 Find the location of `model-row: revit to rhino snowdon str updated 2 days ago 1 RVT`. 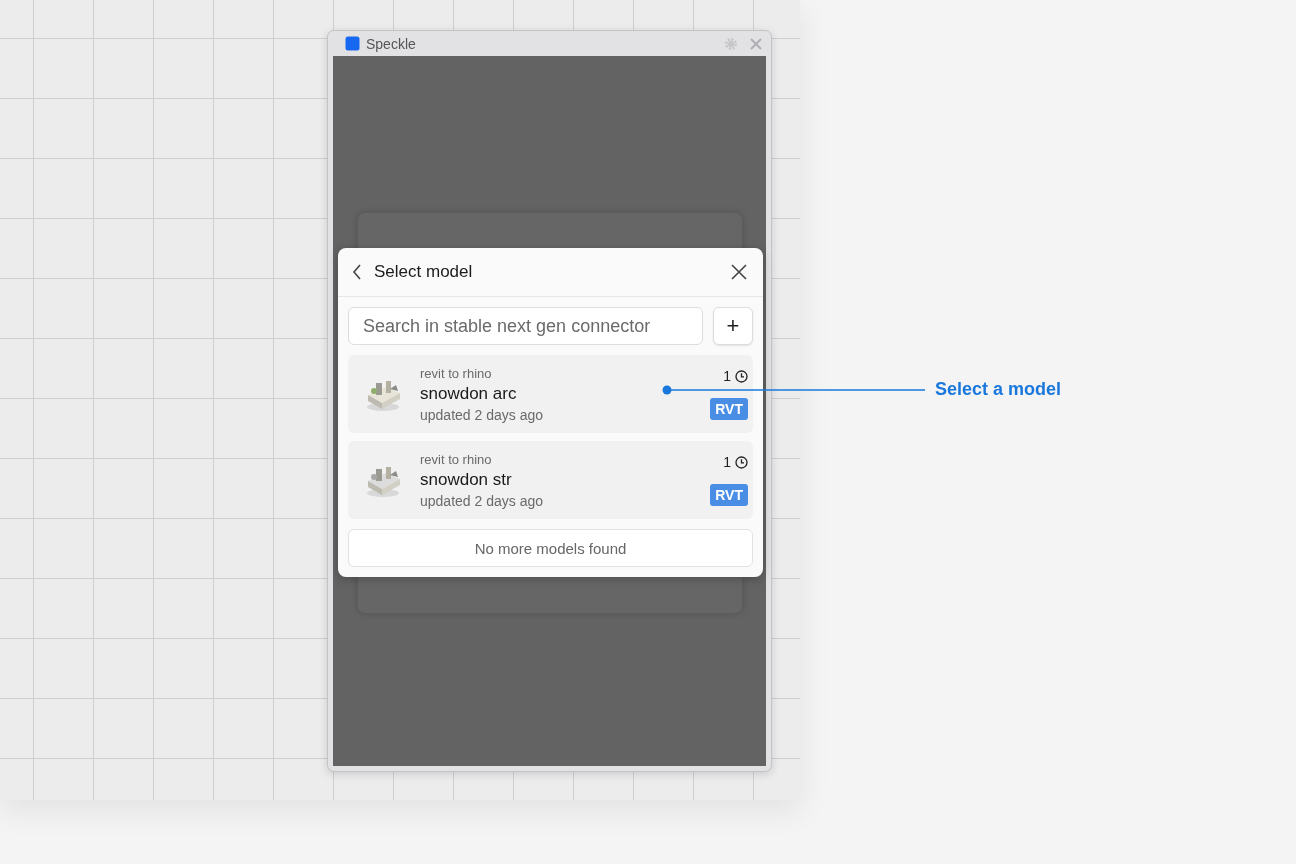

model-row: revit to rhino snowdon str updated 2 days ago 1 RVT is located at coordinates (550, 480).